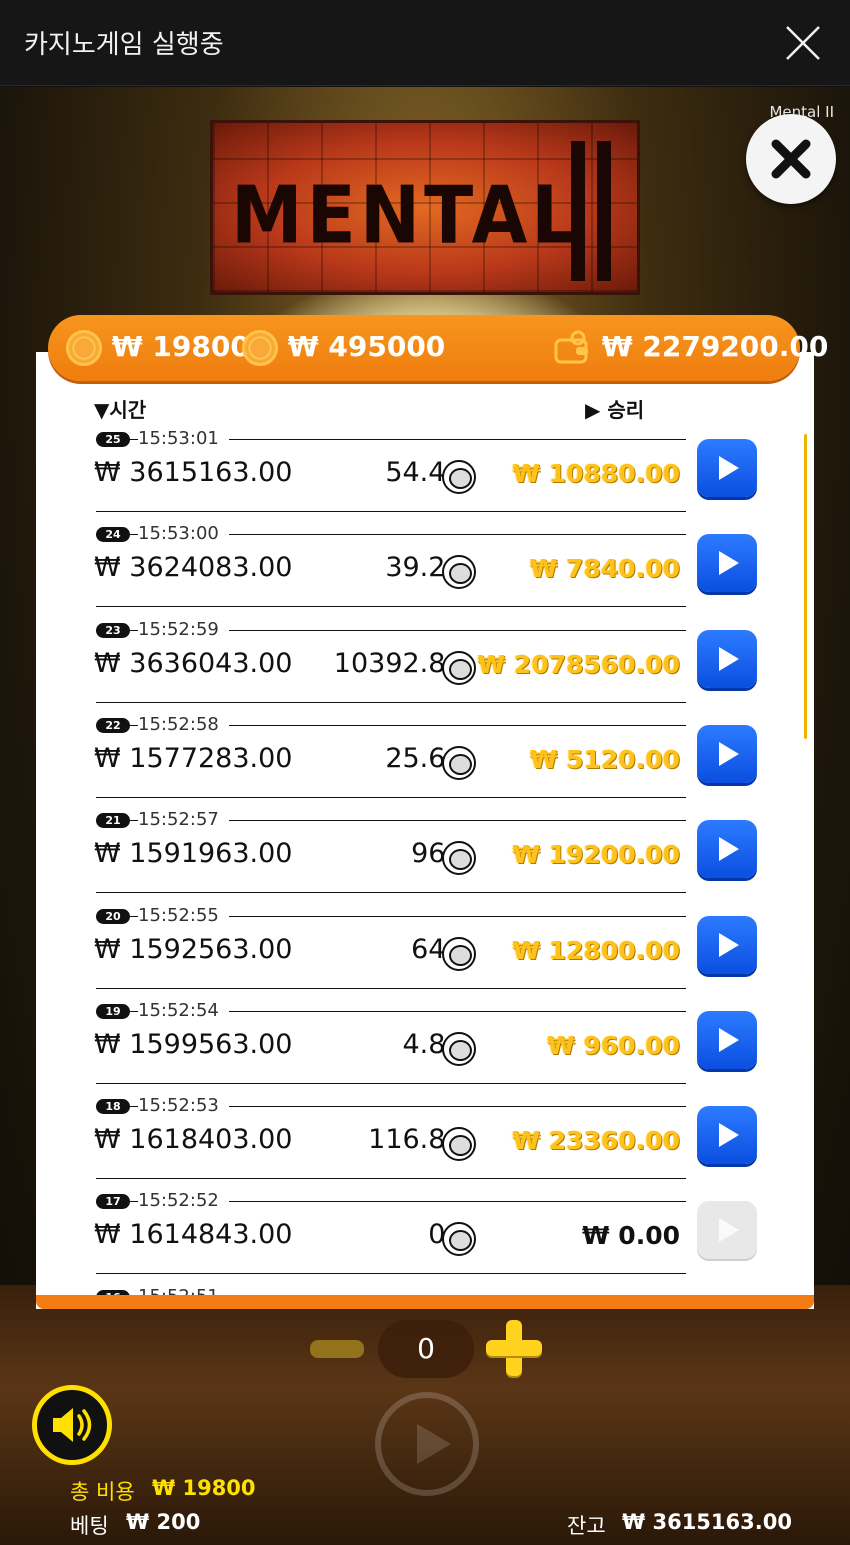  I want to click on history-row: 22 15:52:58 ₩ 1577283.00 25.6 x ₩ 5120.00, so click(425, 760).